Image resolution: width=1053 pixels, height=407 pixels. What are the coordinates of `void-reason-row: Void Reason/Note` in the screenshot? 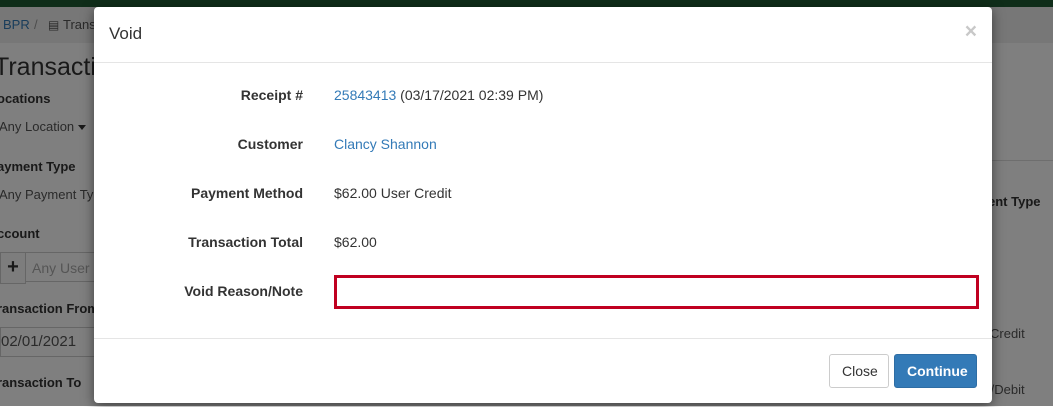 It's located at (543, 292).